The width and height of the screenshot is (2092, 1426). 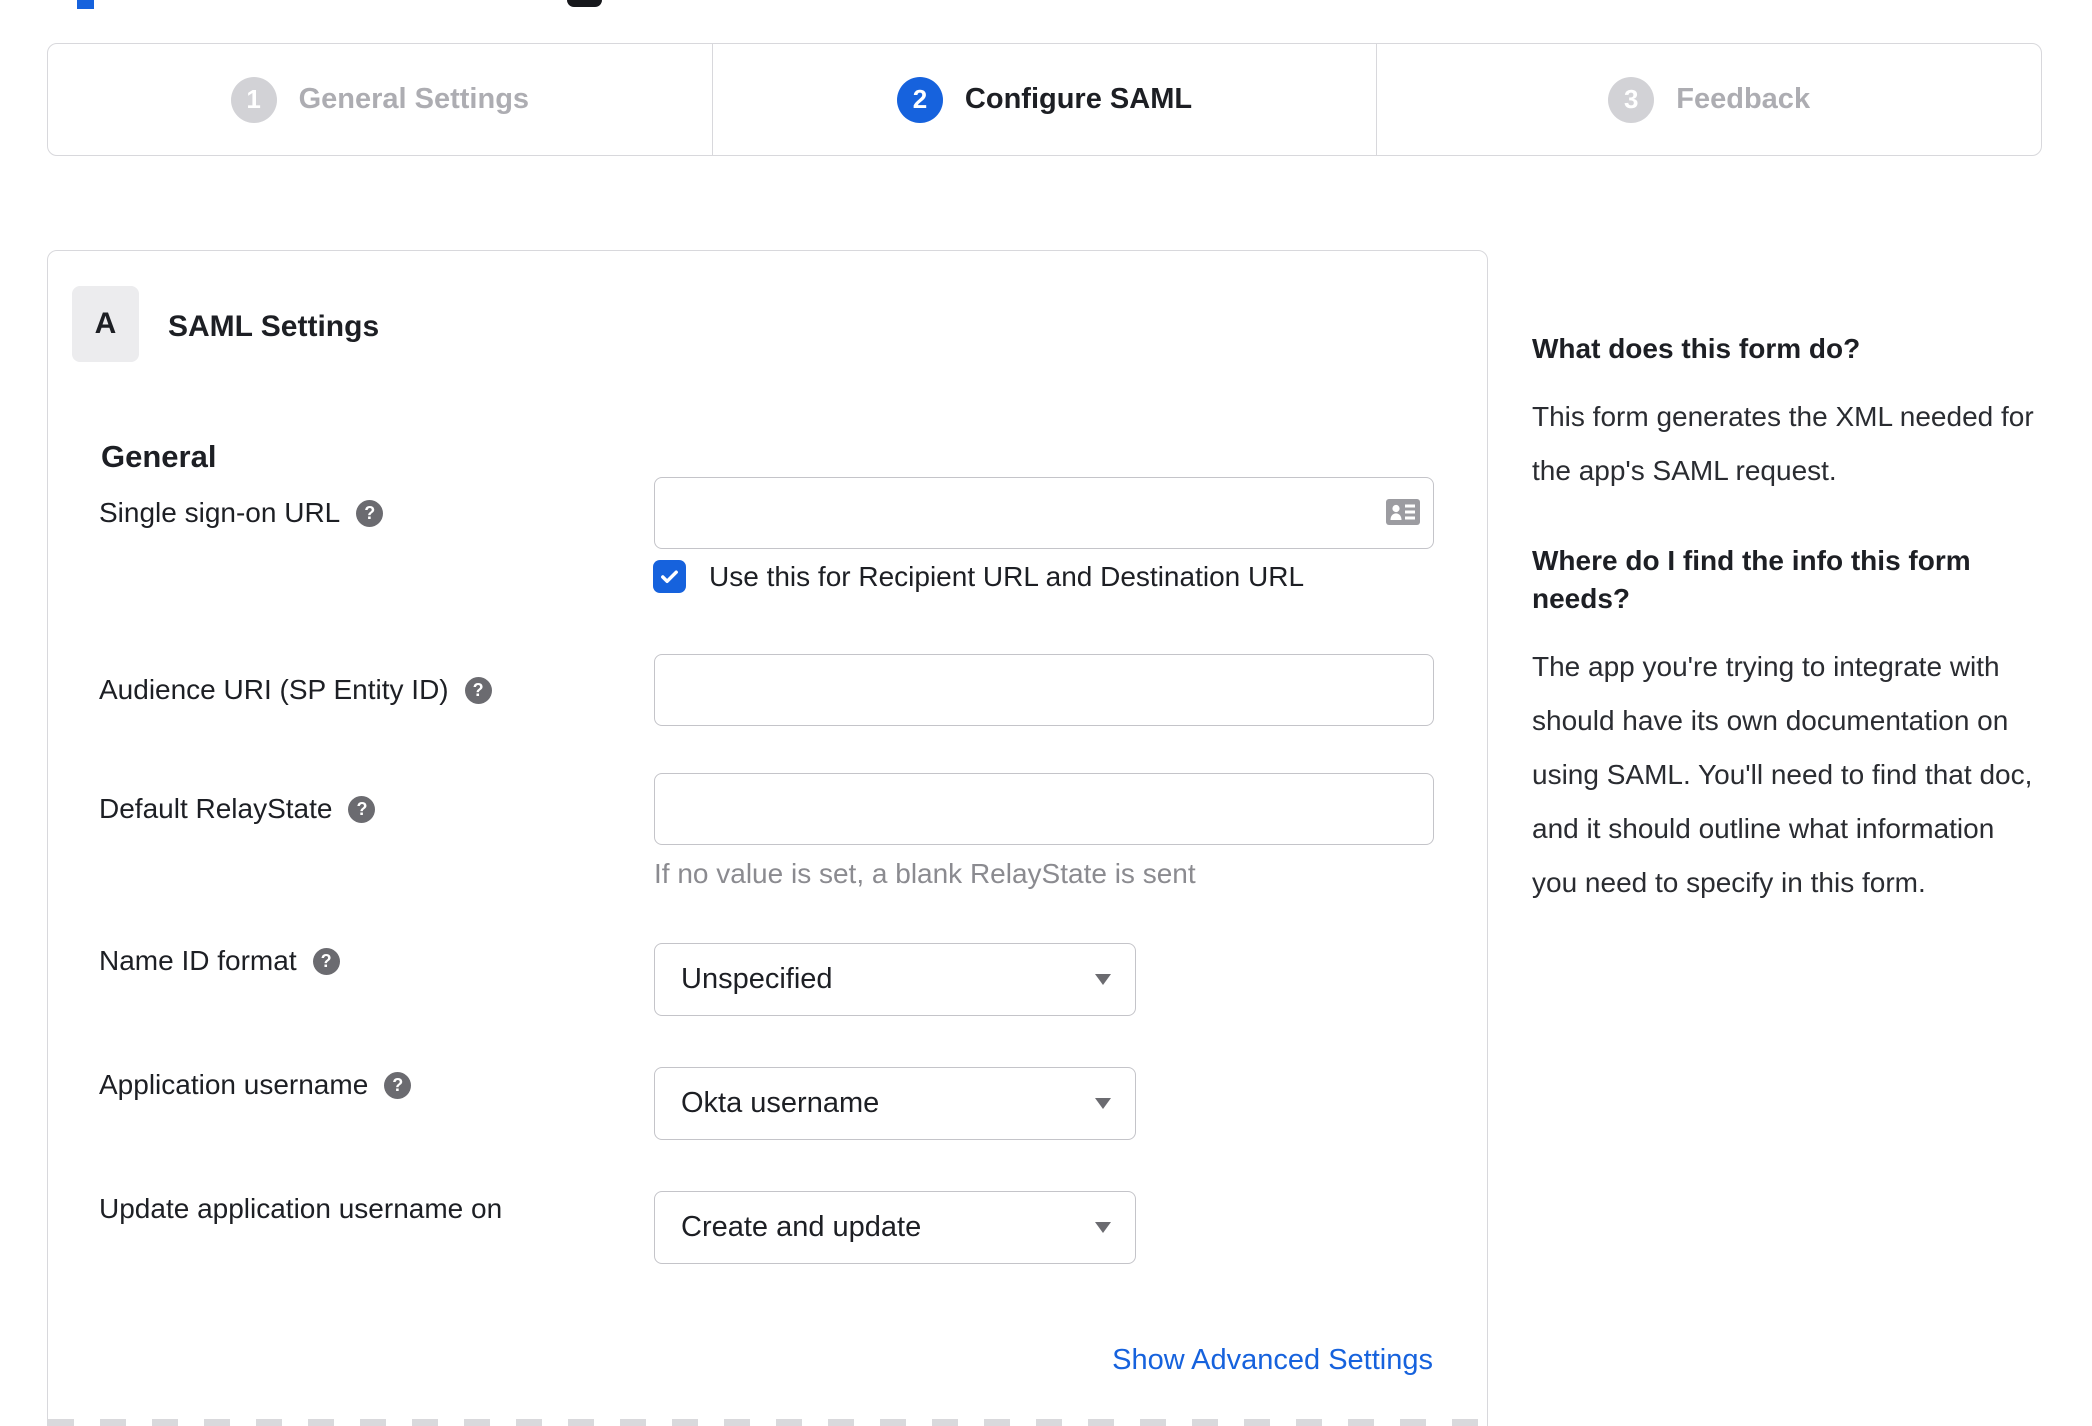 I want to click on step-3-label: Feedback, so click(x=1743, y=99).